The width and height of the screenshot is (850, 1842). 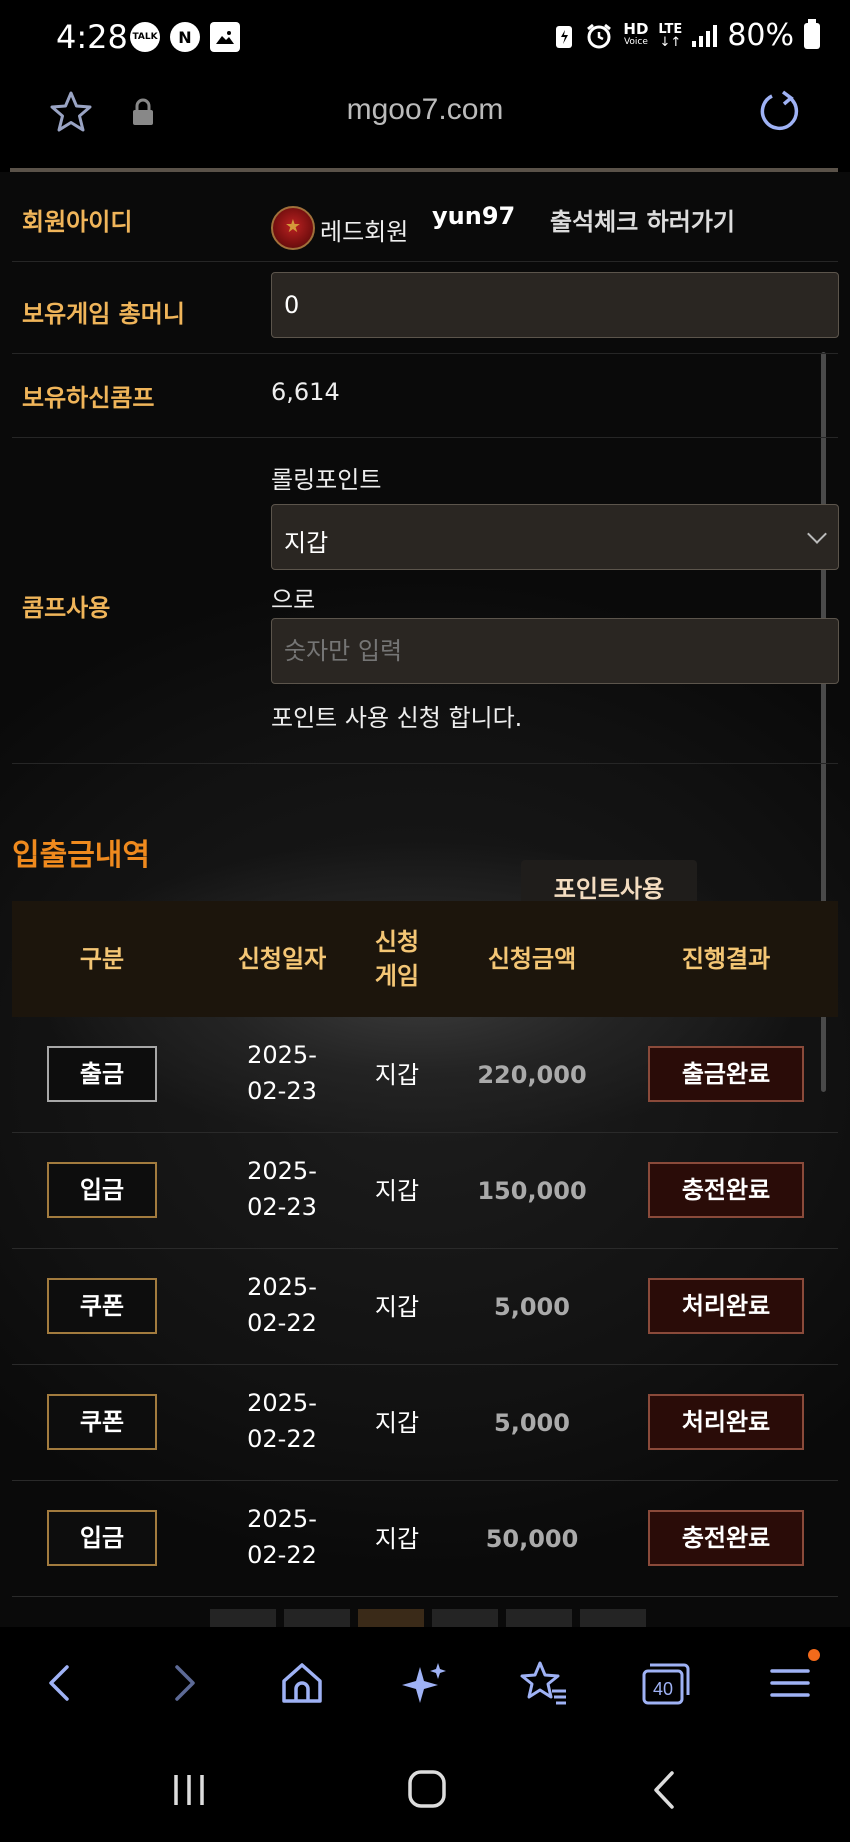 I want to click on status-time: 4:28, so click(x=92, y=37).